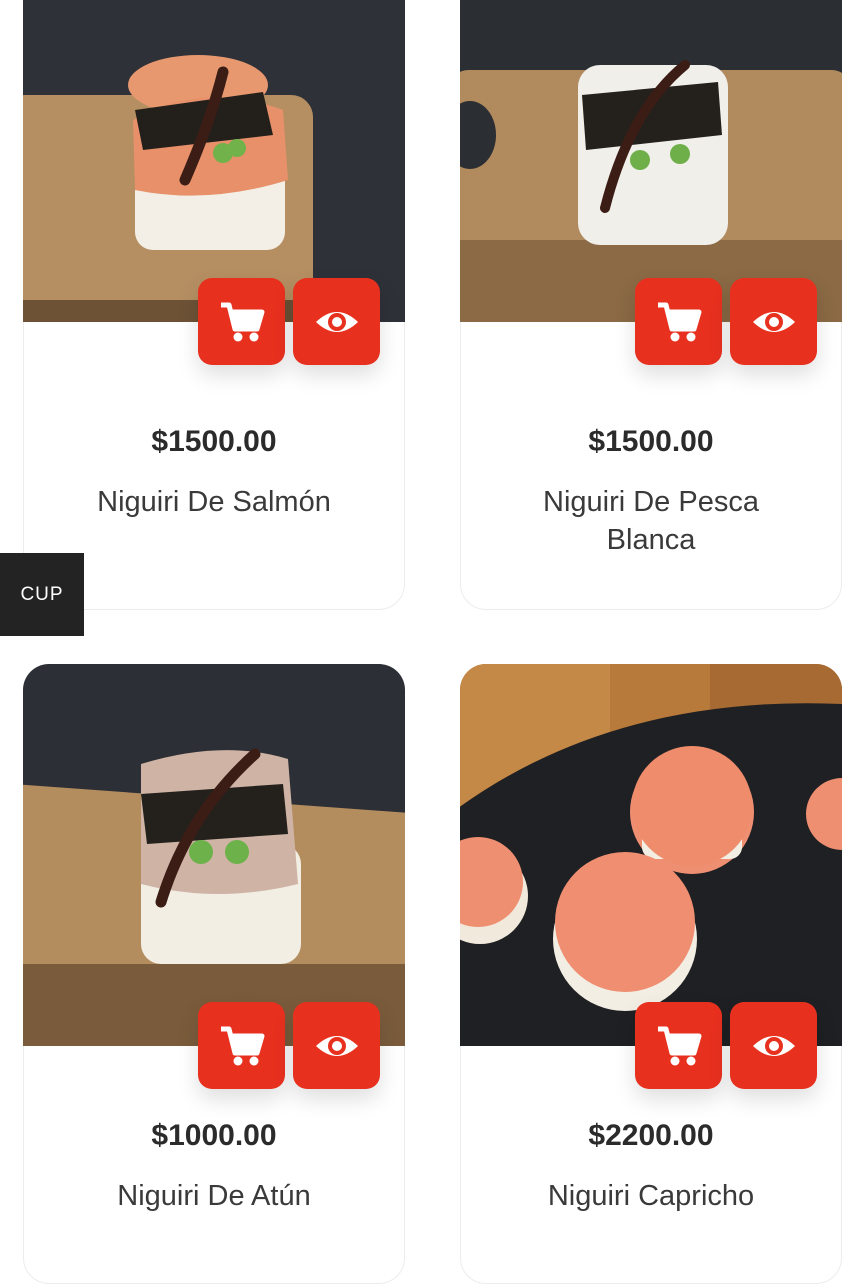  I want to click on currency-label: CUP, so click(42, 594).